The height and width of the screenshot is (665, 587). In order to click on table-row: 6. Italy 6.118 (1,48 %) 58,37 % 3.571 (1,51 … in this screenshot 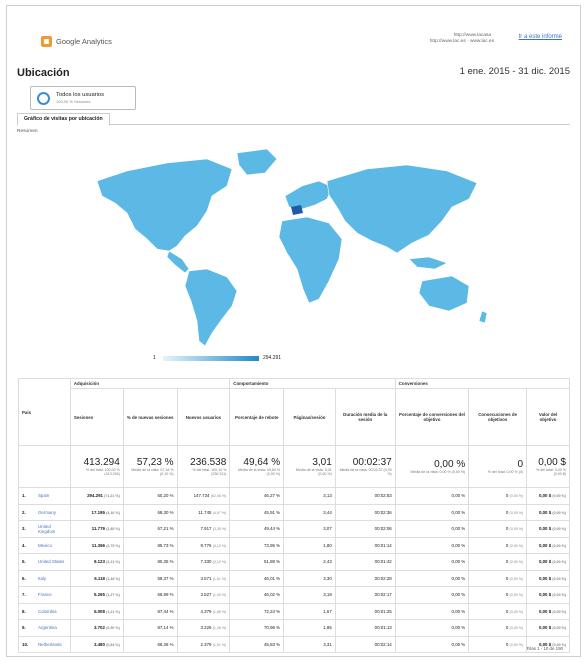, I will do `click(294, 578)`.